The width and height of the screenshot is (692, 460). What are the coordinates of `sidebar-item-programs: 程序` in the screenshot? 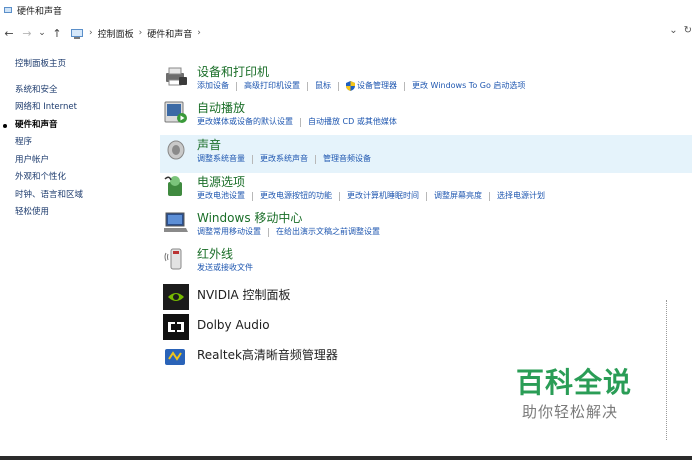 It's located at (75, 143).